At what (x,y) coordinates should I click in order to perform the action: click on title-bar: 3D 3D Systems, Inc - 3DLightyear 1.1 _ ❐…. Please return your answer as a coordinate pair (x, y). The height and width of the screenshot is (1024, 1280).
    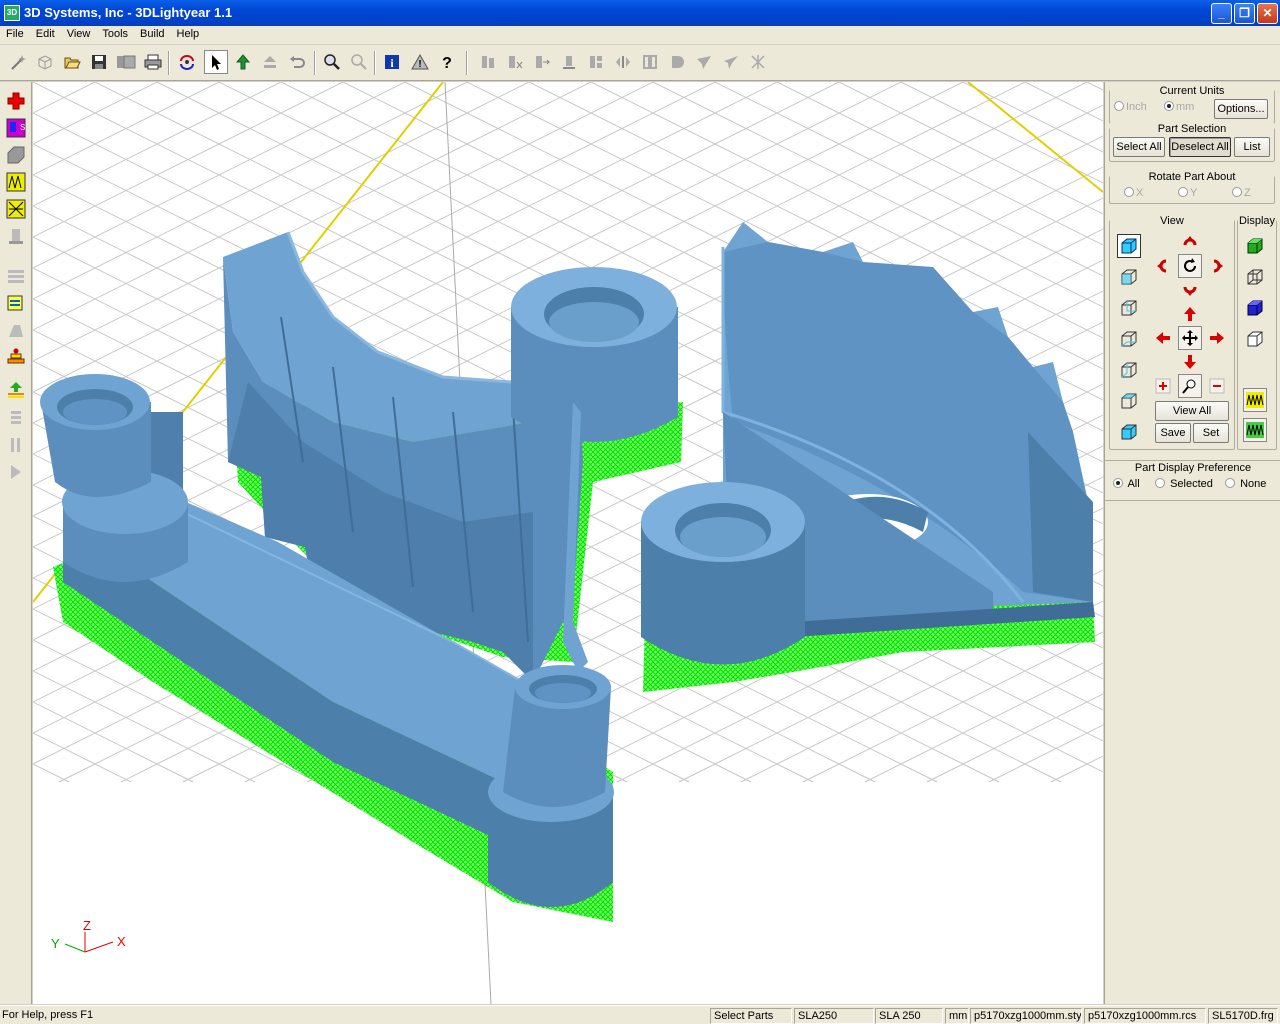
    Looking at the image, I should click on (640, 13).